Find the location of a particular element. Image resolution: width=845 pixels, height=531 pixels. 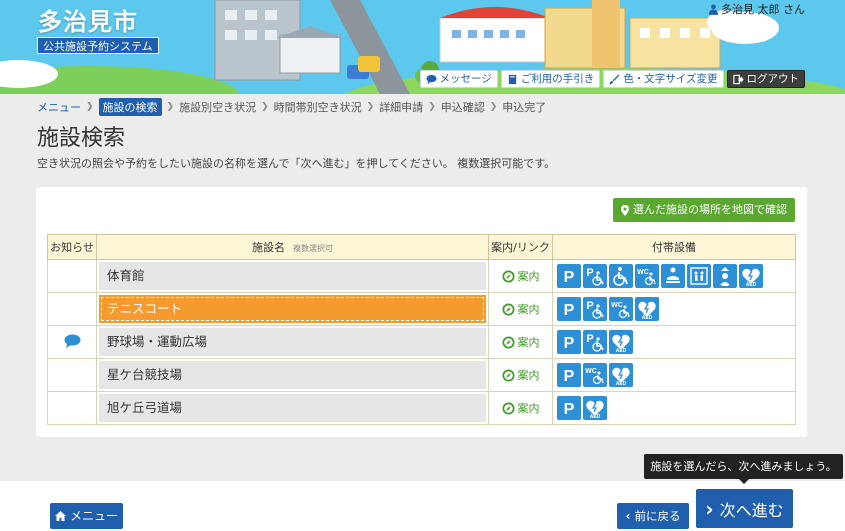

breadcrumb-confirm: 申込確認 is located at coordinates (462, 107).